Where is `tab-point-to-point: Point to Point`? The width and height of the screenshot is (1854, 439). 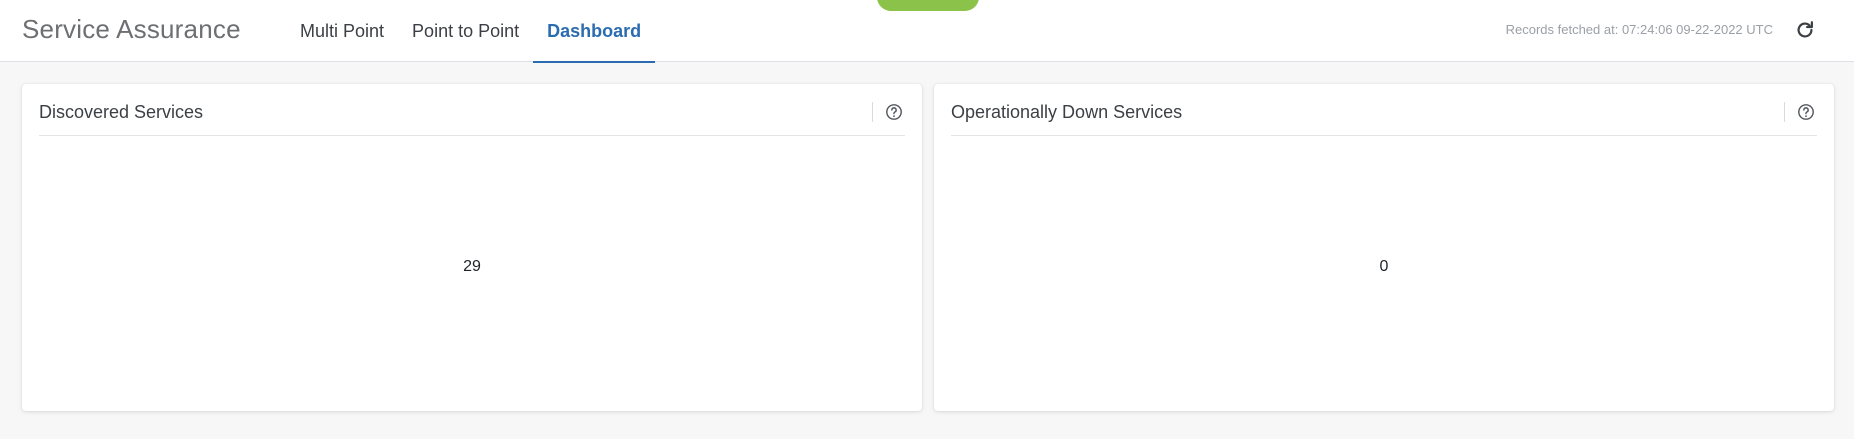
tab-point-to-point: Point to Point is located at coordinates (465, 31).